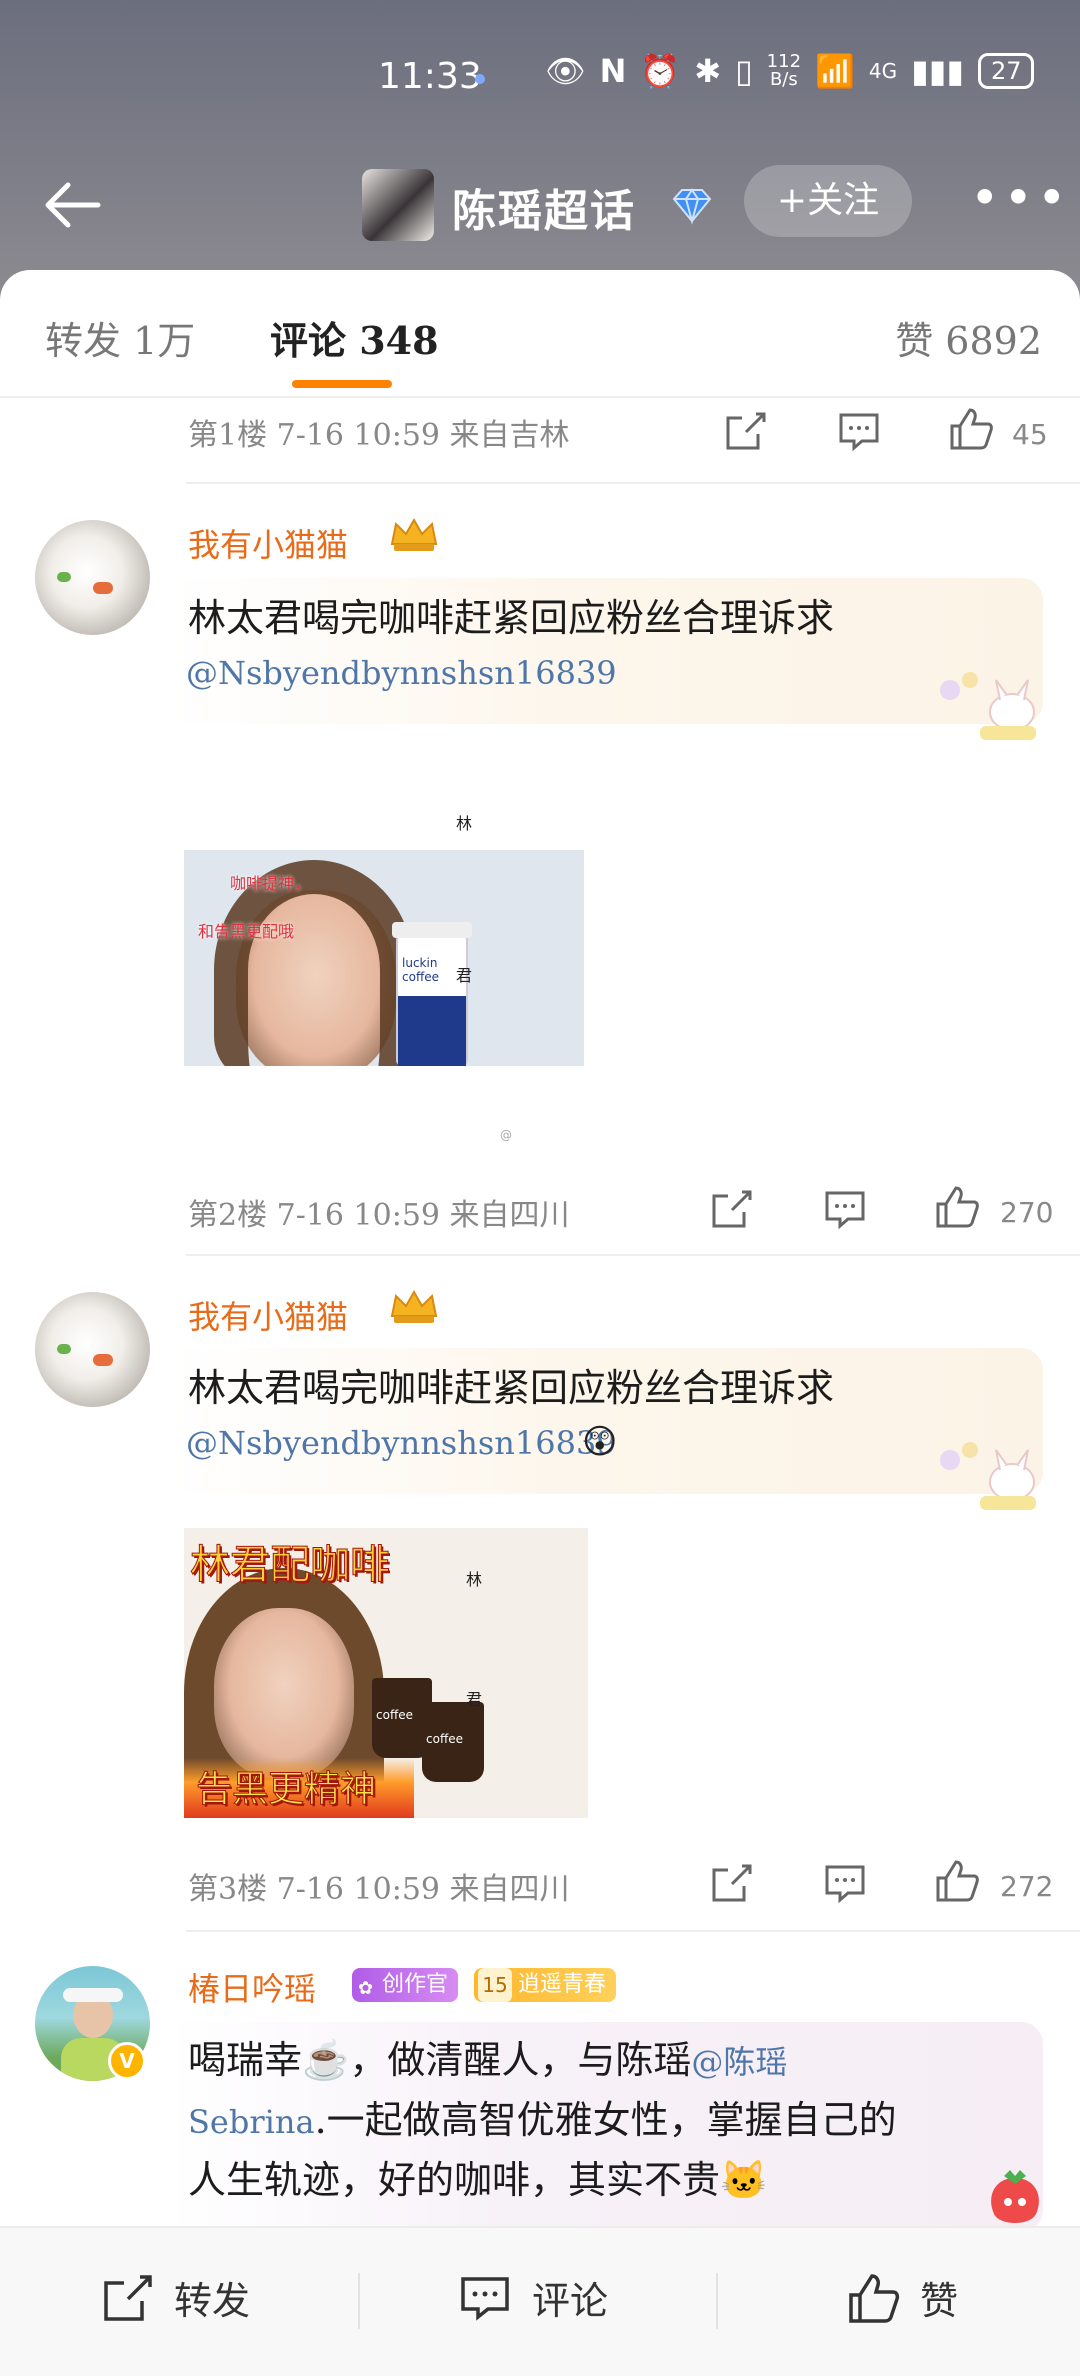 The height and width of the screenshot is (2376, 1080). Describe the element at coordinates (284, 1693) in the screenshot. I see `meme-face` at that location.